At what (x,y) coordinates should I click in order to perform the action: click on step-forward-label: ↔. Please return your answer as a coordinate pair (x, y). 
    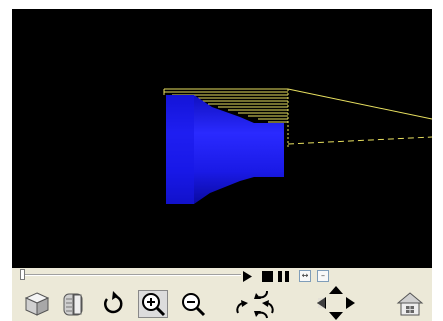
    Looking at the image, I should click on (305, 275).